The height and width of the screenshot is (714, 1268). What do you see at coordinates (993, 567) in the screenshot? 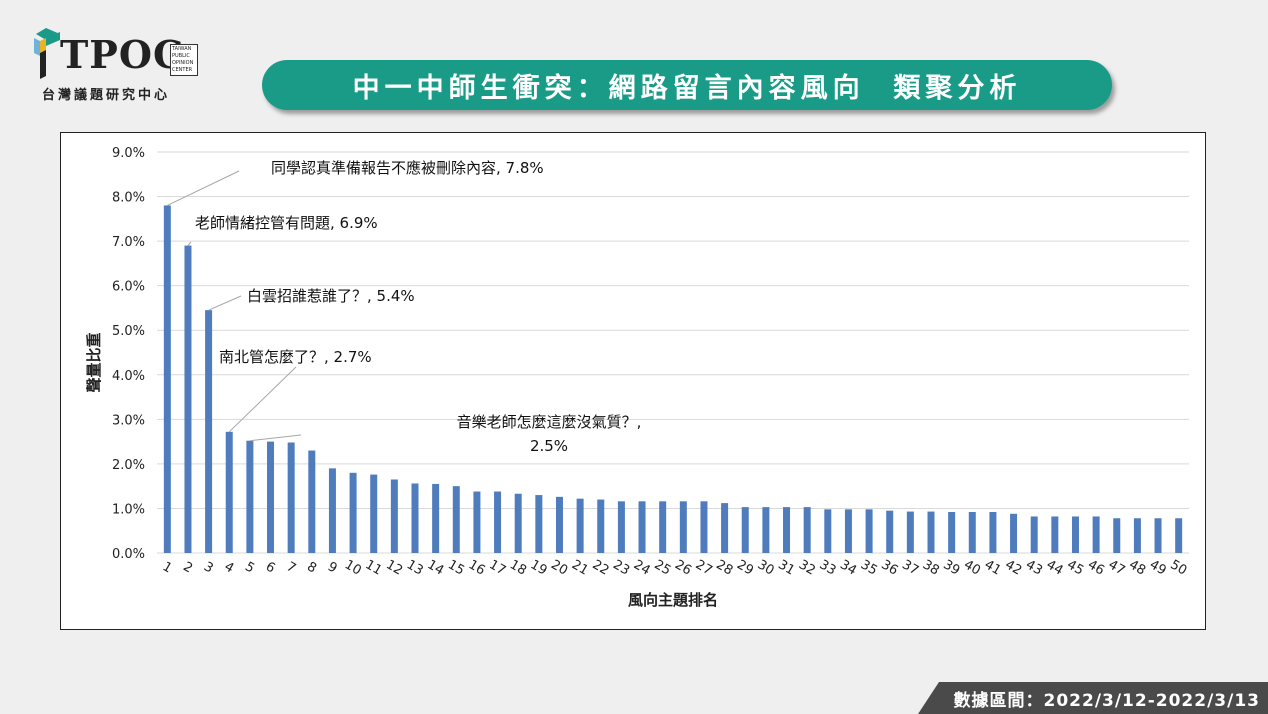
I see `x-tick-label: 41` at bounding box center [993, 567].